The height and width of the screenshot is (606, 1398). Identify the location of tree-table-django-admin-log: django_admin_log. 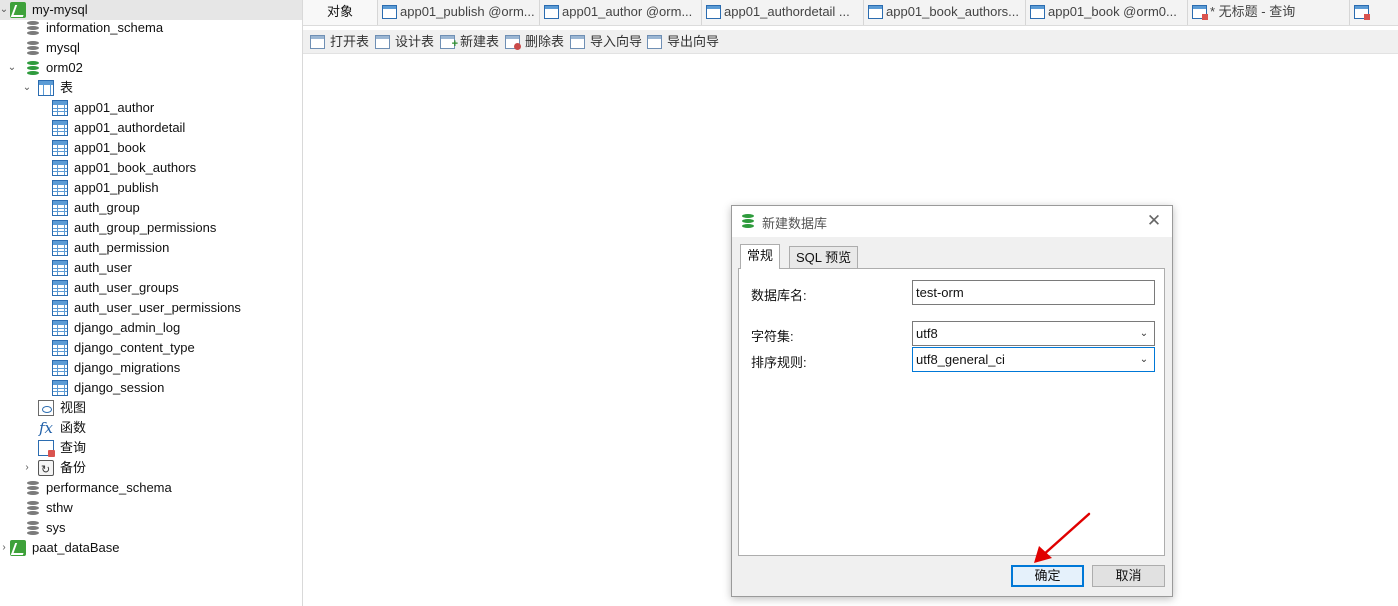
(151, 328).